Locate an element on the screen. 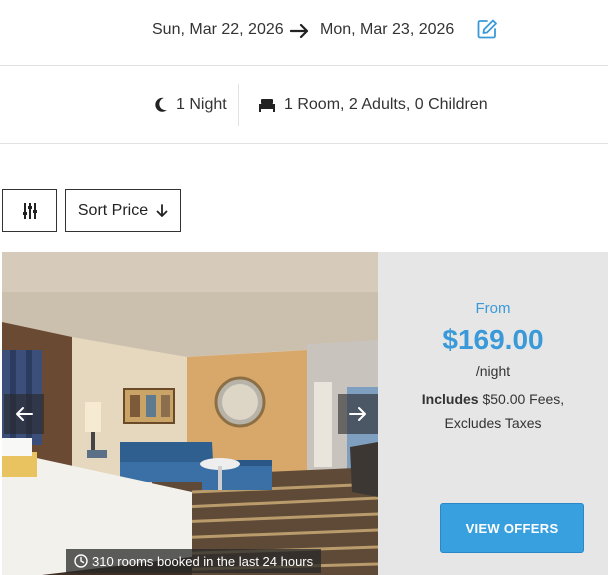  check-out-date: Mon, Mar 23, 2026 is located at coordinates (387, 29).